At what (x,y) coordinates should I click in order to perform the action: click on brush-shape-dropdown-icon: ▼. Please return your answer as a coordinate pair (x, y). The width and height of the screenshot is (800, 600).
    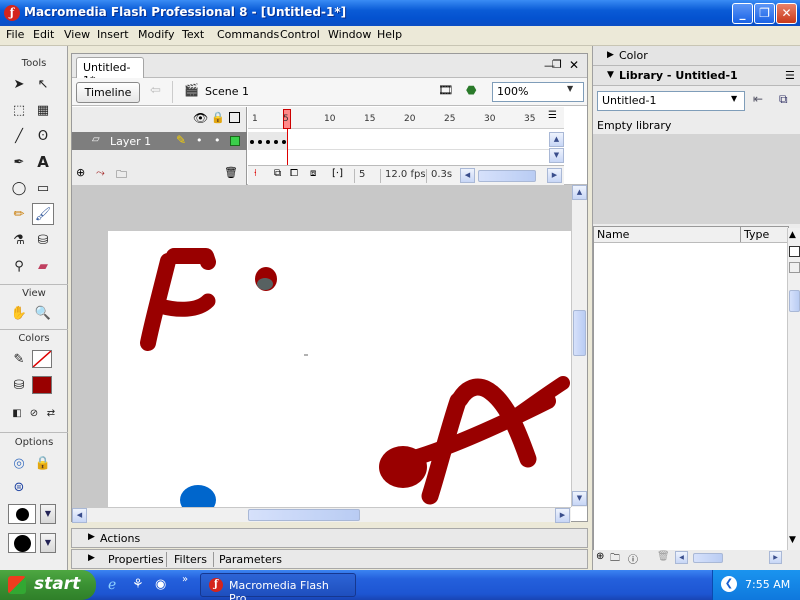
    Looking at the image, I should click on (48, 543).